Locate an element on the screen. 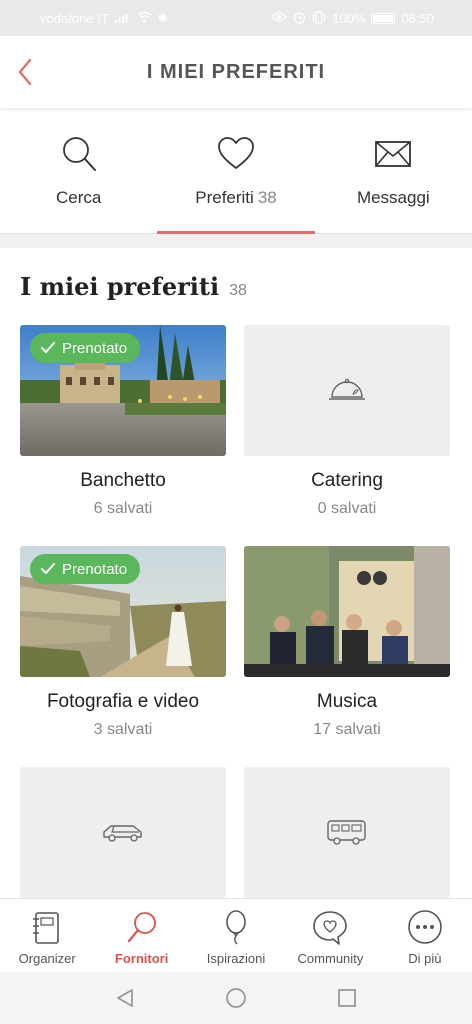 The image size is (472, 1024). tab-cerca: Cerca is located at coordinates (78, 171).